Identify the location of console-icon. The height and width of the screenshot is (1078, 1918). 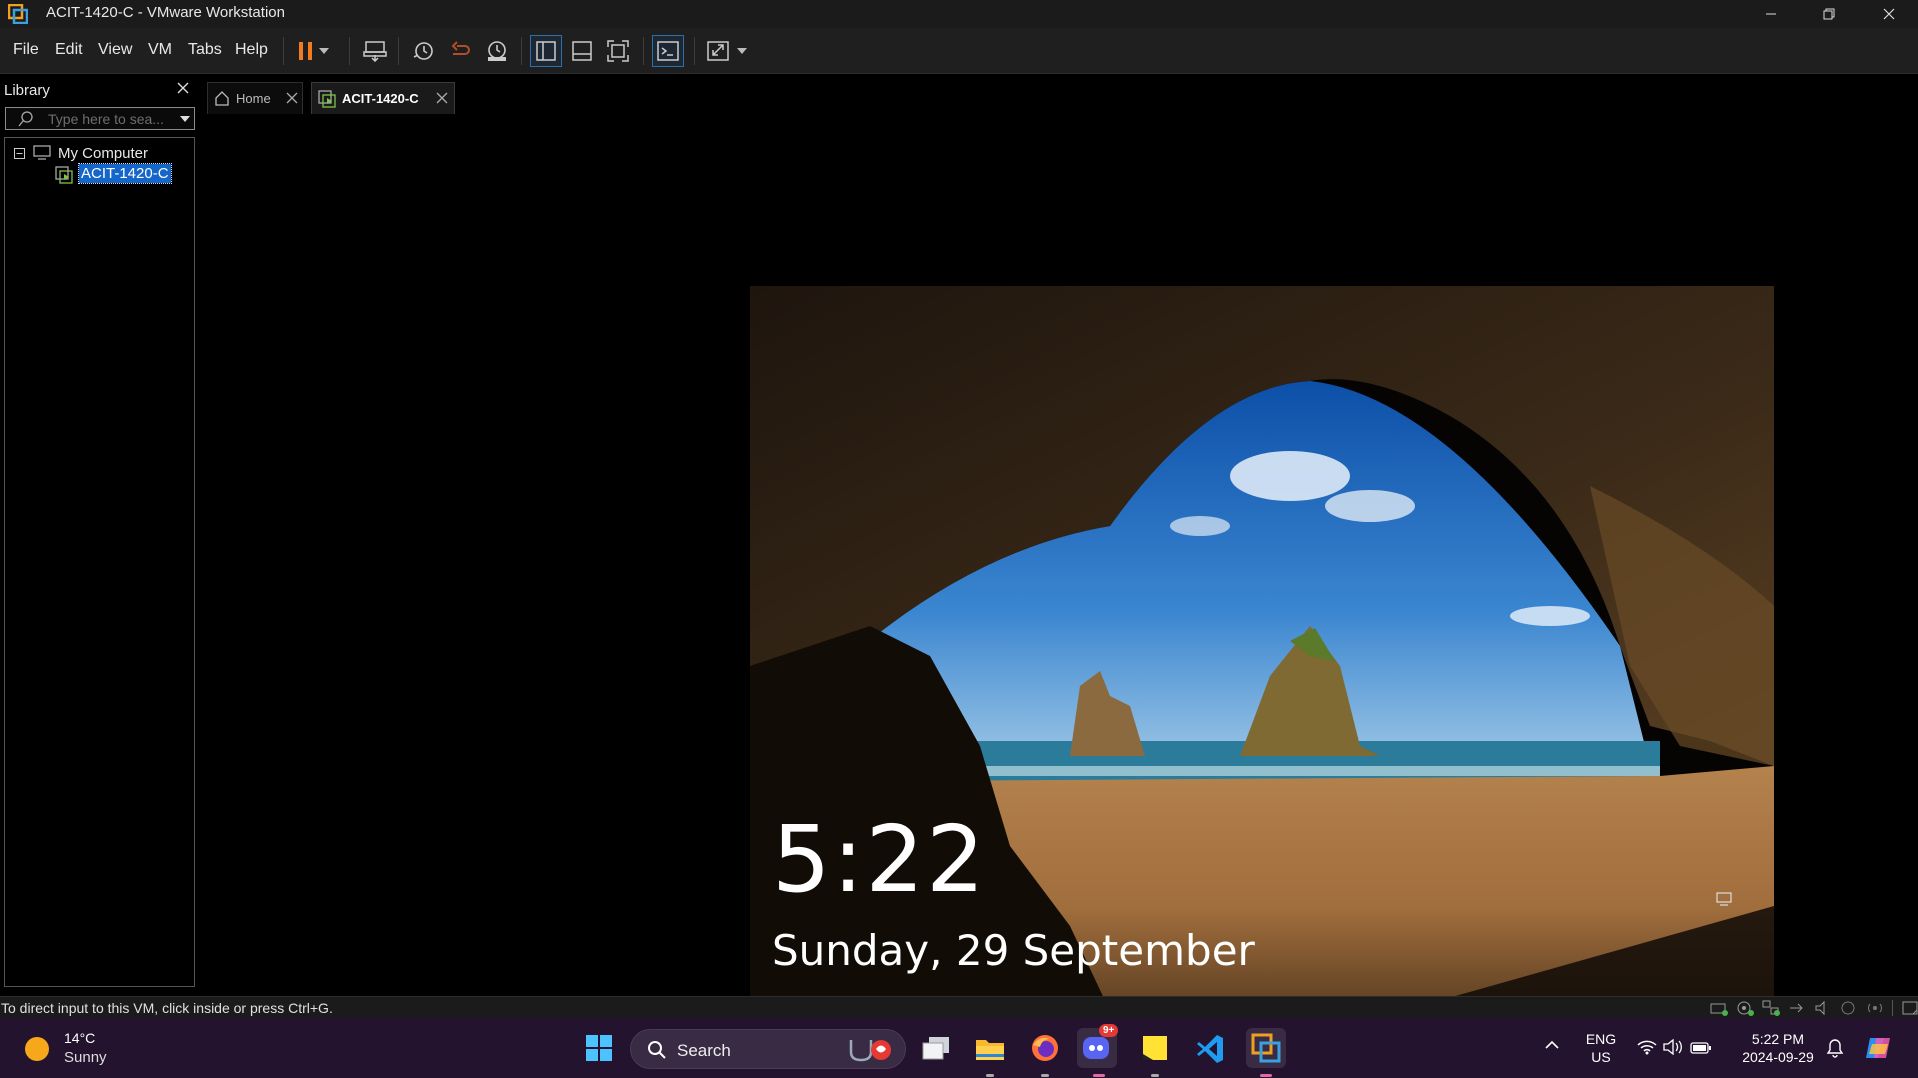
(668, 51).